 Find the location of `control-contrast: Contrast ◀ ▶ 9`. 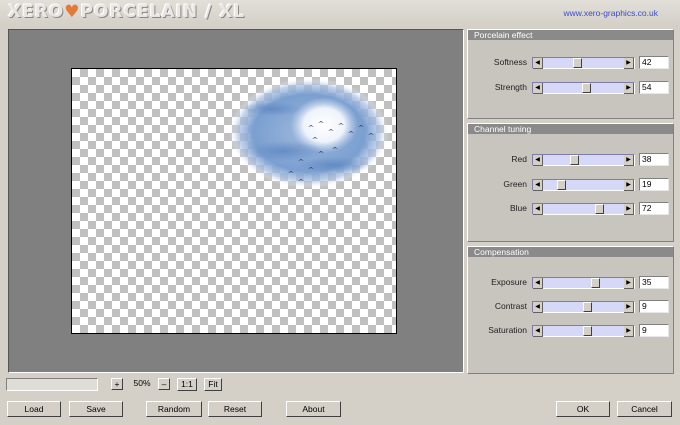

control-contrast: Contrast ◀ ▶ 9 is located at coordinates (570, 306).